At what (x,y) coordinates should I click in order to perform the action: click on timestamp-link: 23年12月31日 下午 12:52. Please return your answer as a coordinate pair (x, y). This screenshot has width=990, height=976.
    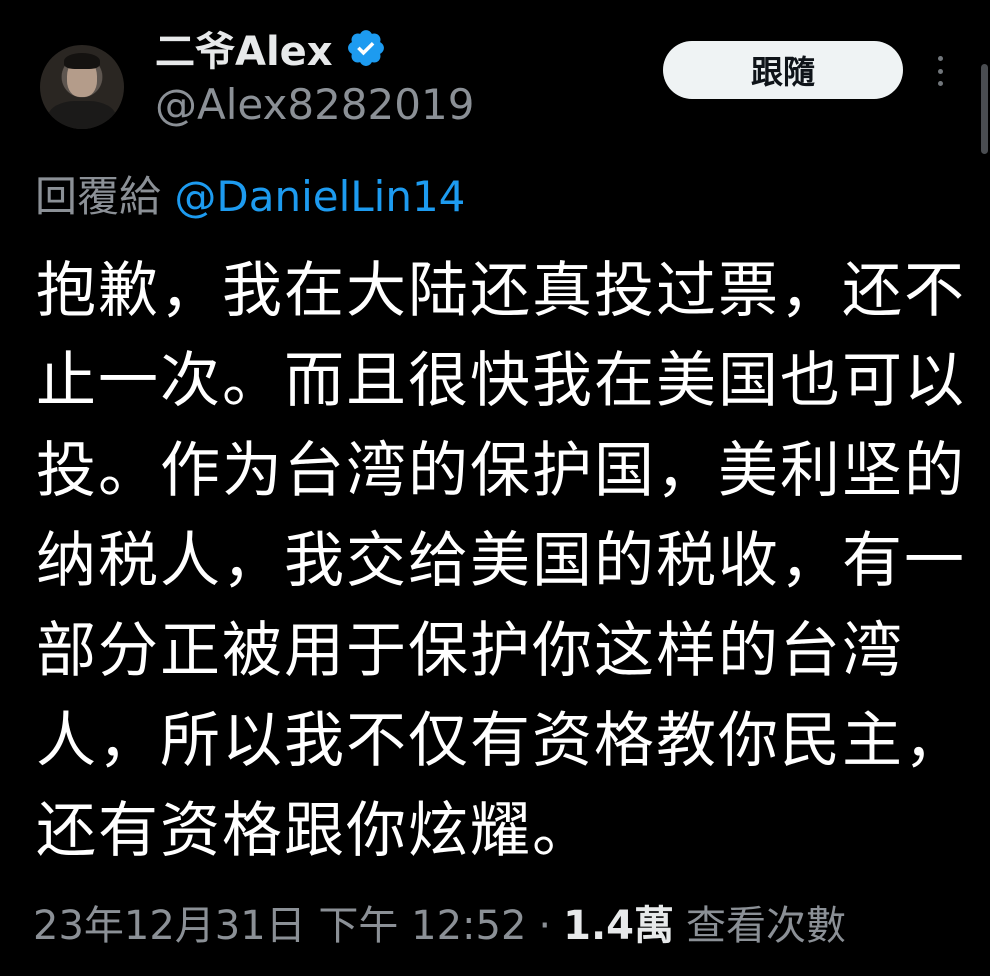
    Looking at the image, I should click on (279, 922).